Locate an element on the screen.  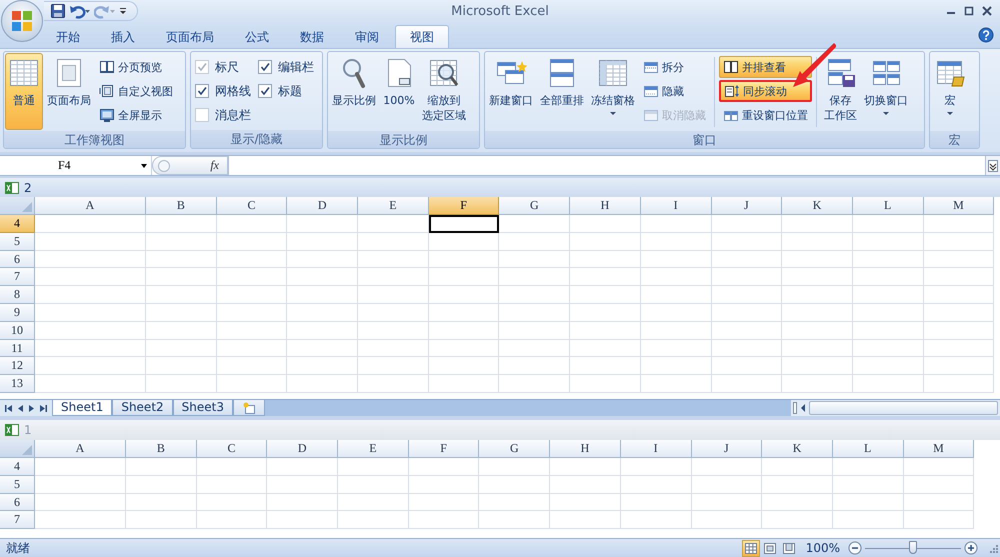
triangle-right-icon is located at coordinates (31, 408).